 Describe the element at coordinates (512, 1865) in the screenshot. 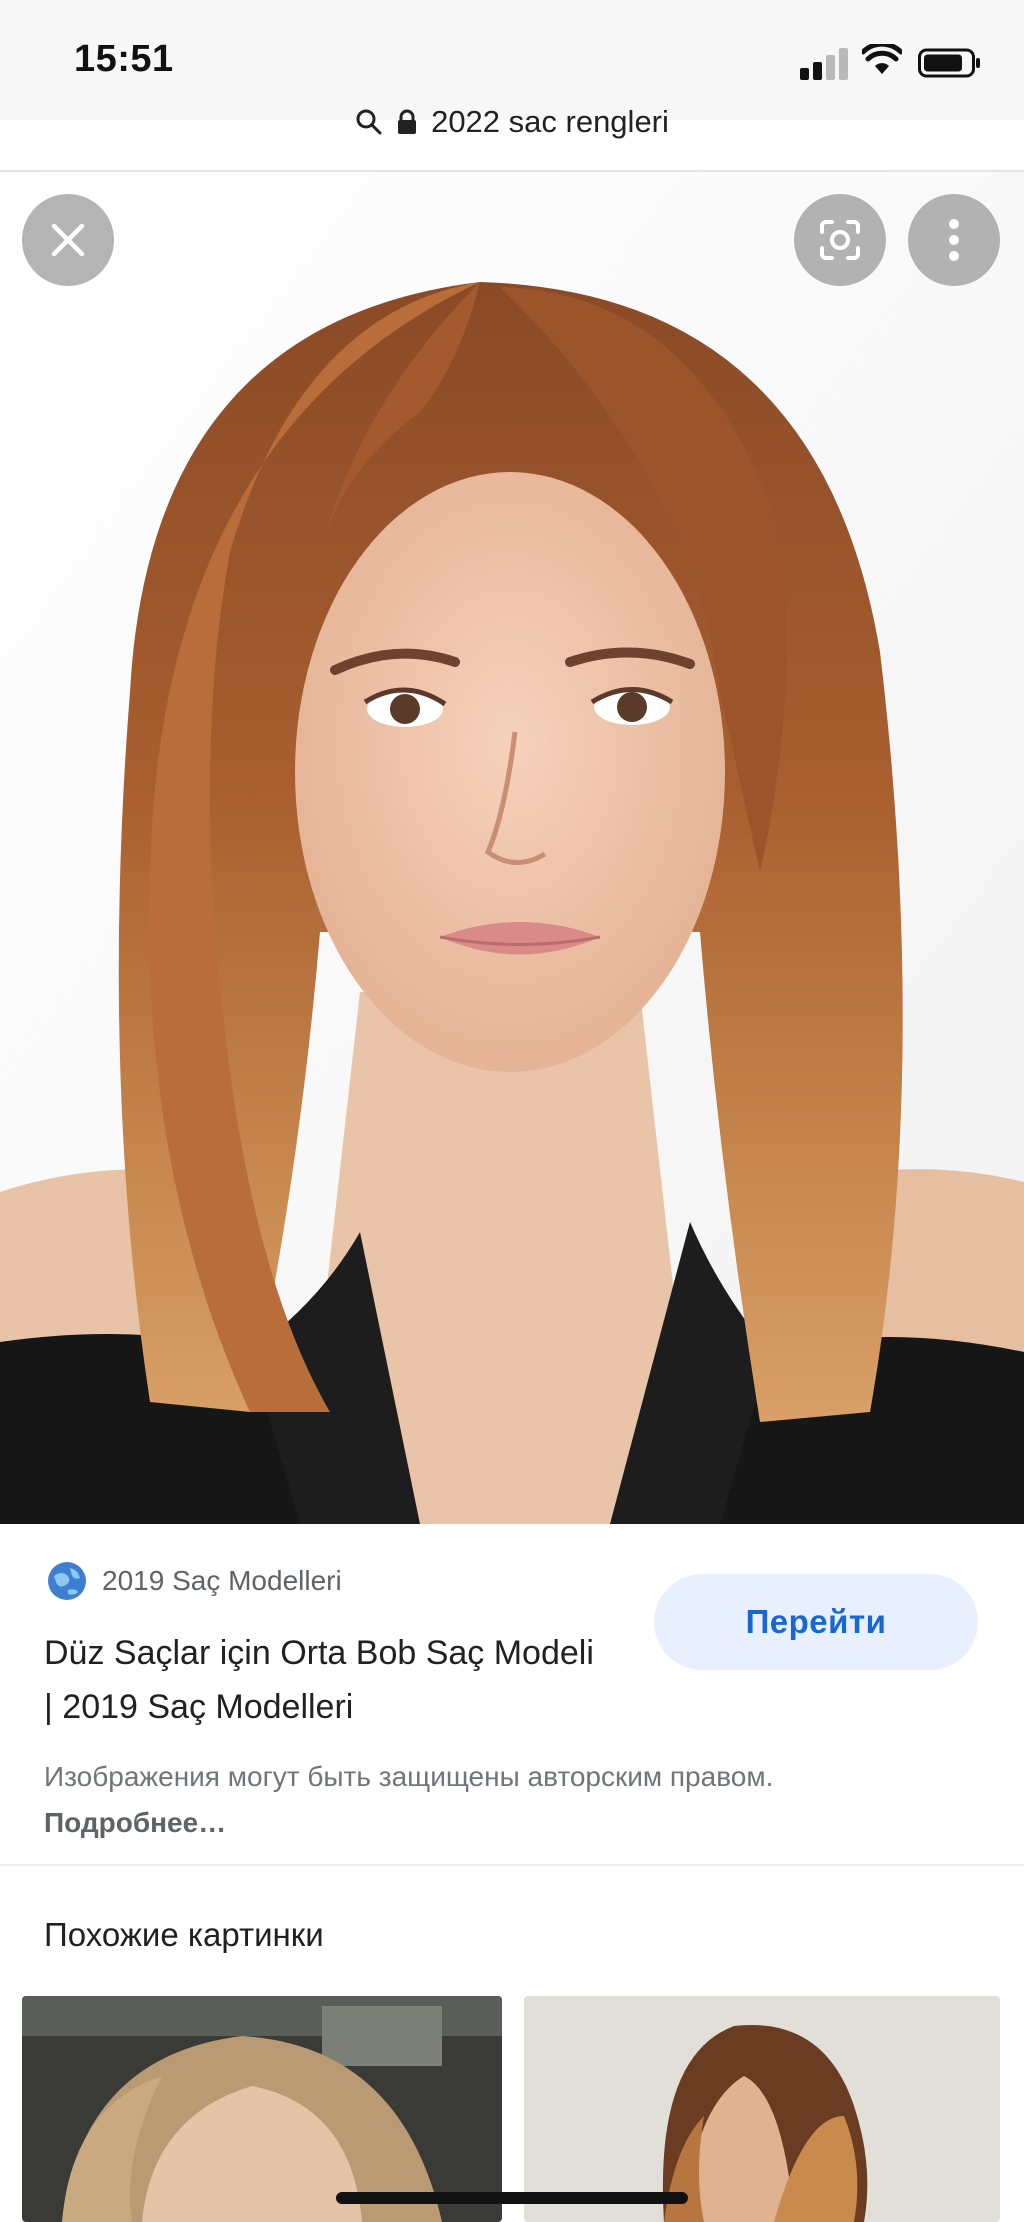

I see `divider` at that location.